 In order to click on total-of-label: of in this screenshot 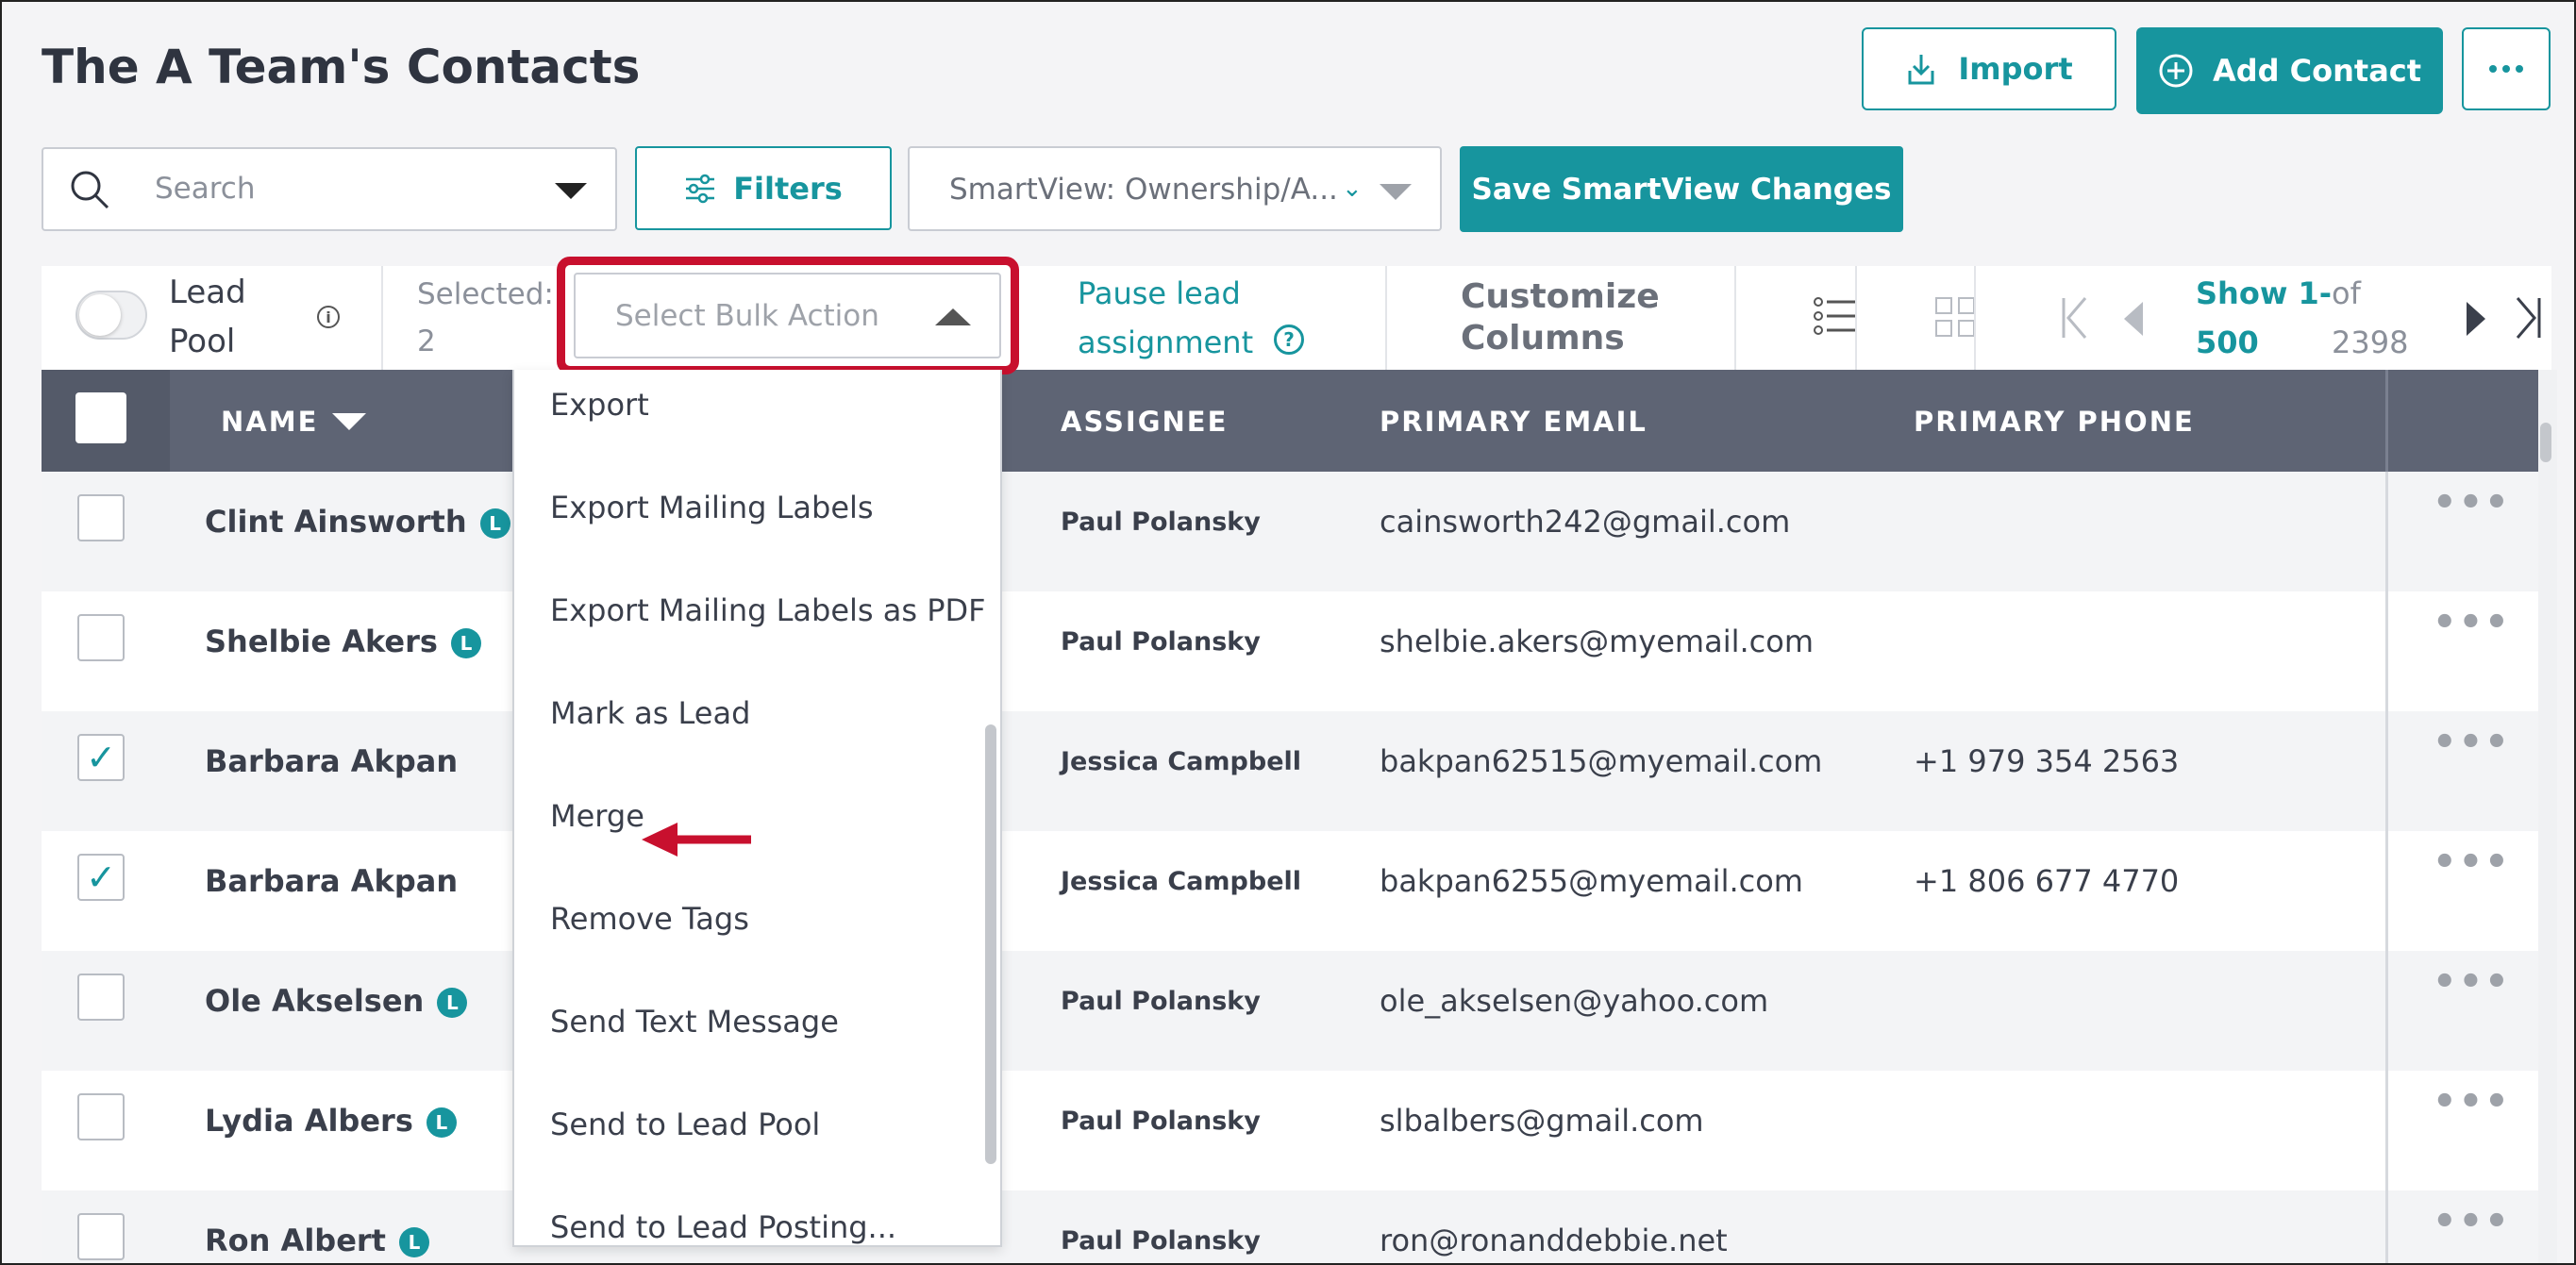, I will do `click(2346, 293)`.